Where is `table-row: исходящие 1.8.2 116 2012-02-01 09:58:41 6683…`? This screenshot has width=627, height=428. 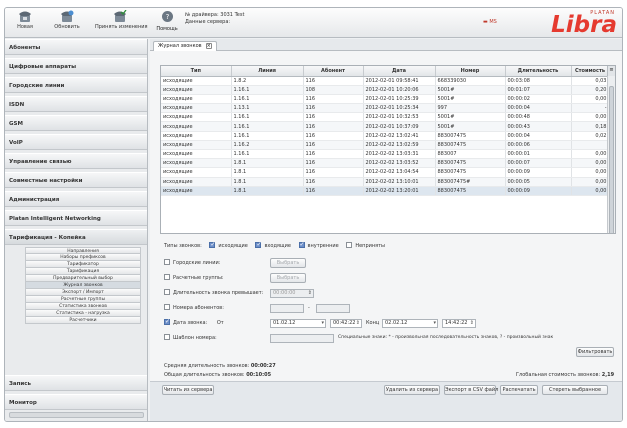 table-row: исходящие 1.8.2 116 2012-02-01 09:58:41 6683… is located at coordinates (385, 81).